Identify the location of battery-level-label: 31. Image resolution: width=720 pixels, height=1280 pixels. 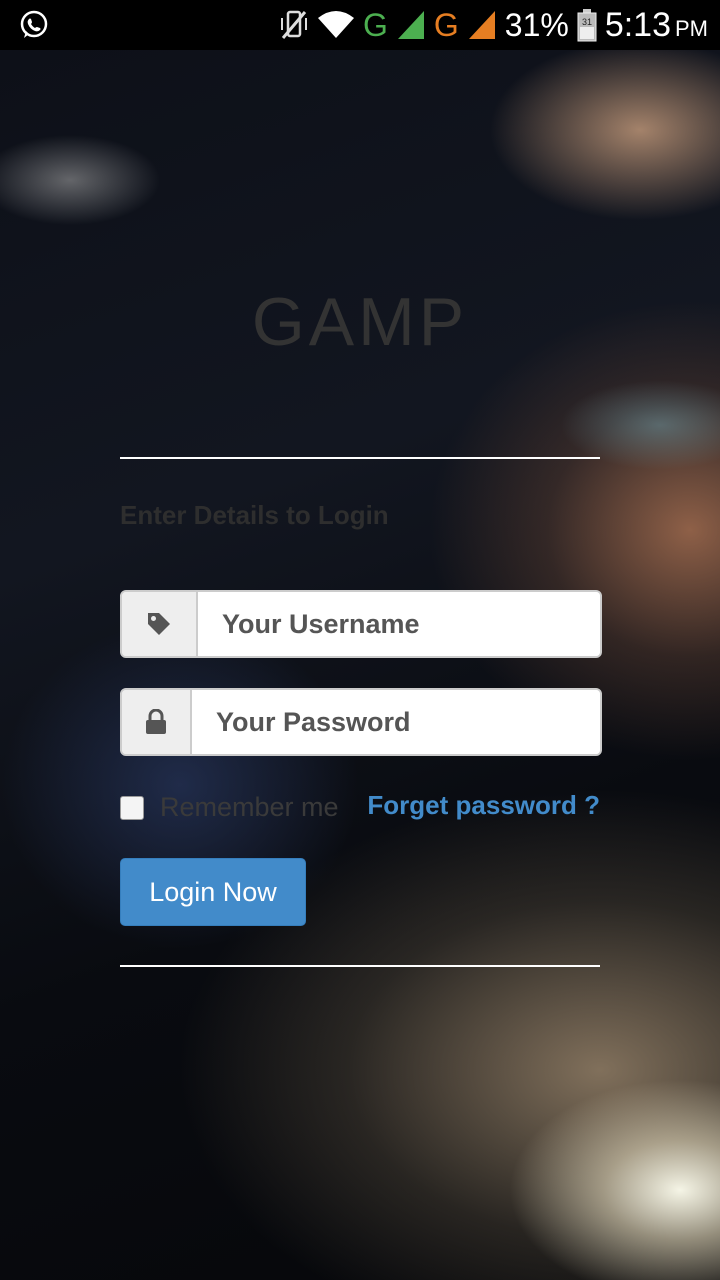
(587, 22).